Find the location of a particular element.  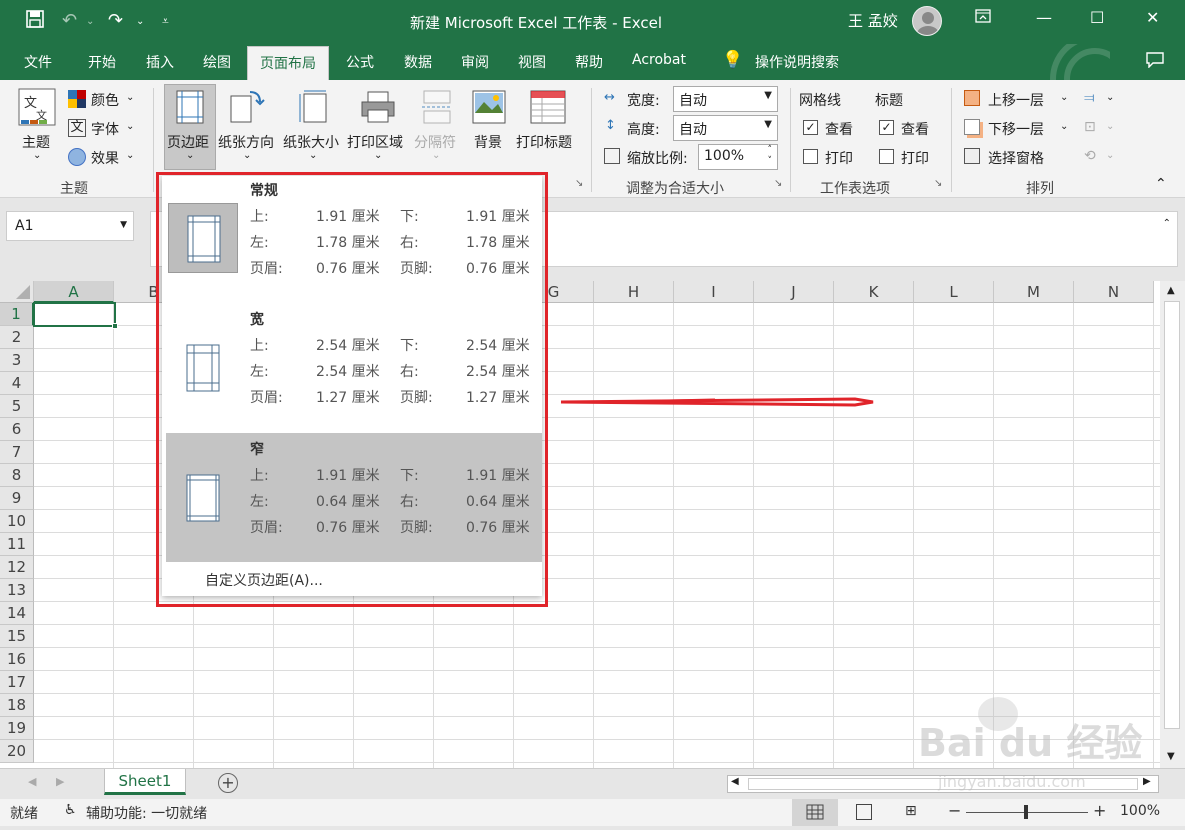

add-sheet-icon: + is located at coordinates (228, 783).